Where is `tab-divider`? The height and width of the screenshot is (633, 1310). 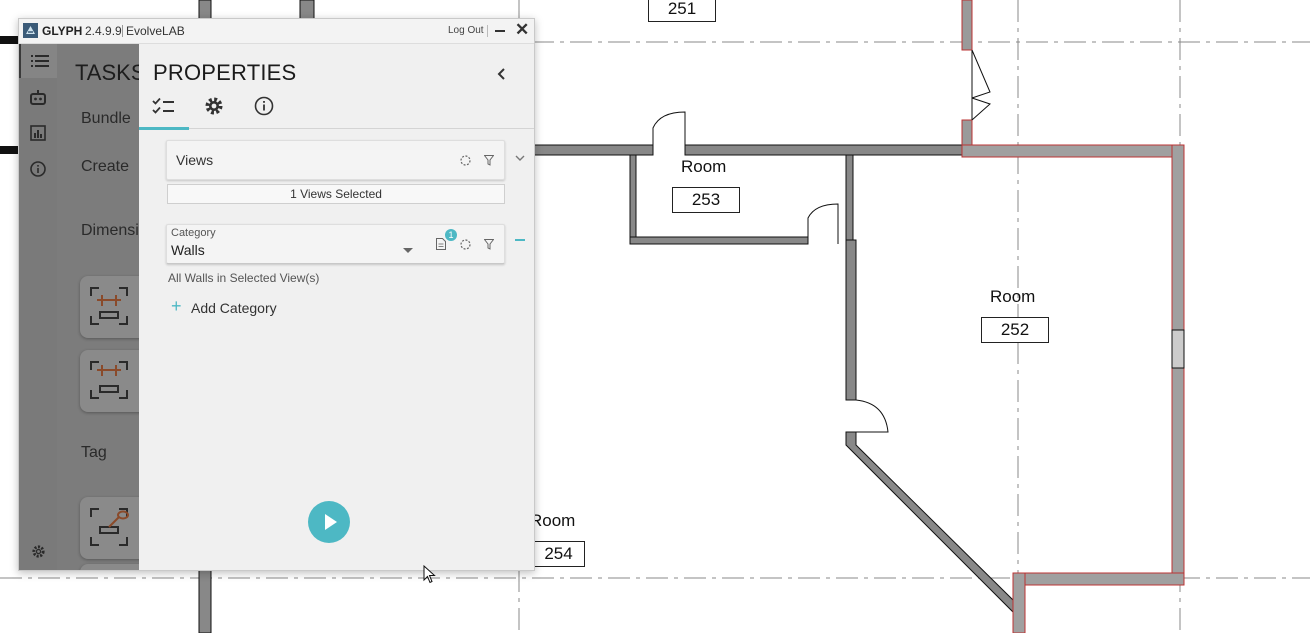 tab-divider is located at coordinates (336, 128).